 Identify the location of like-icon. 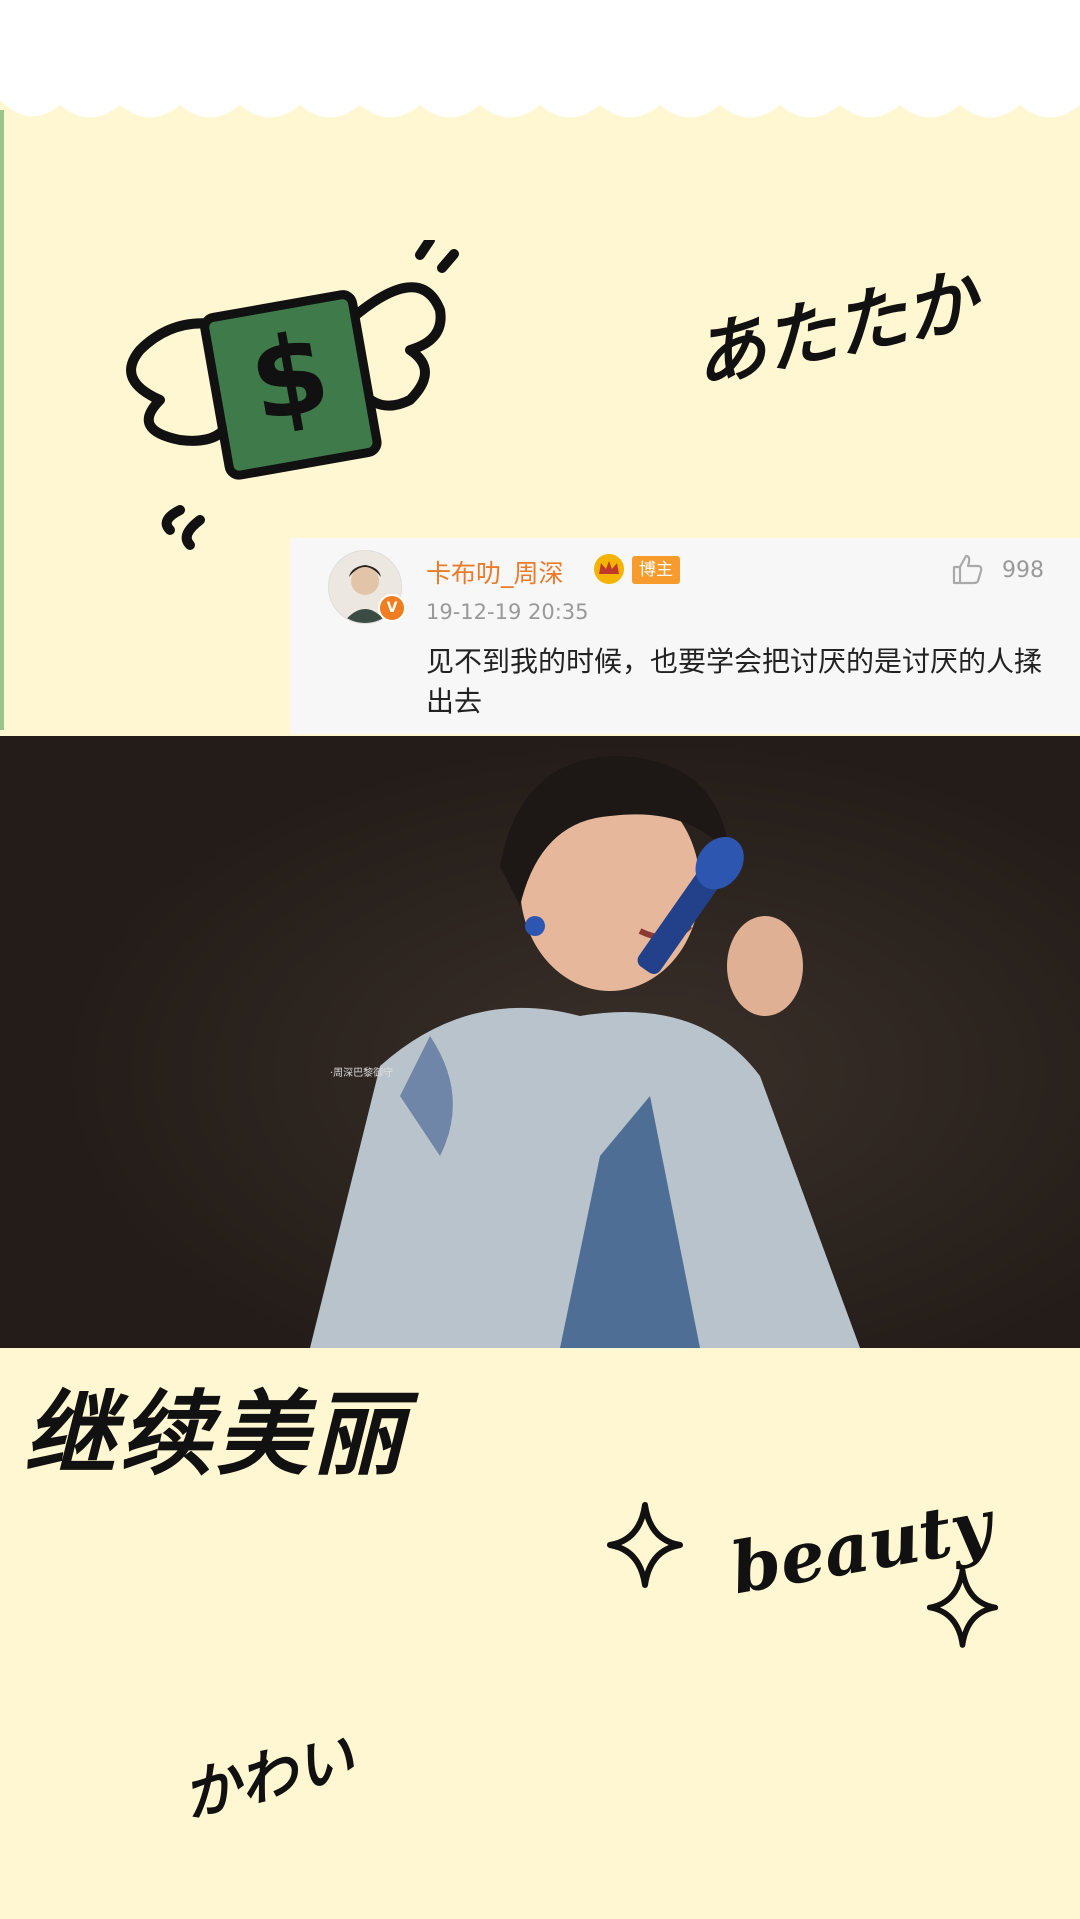
(967, 569).